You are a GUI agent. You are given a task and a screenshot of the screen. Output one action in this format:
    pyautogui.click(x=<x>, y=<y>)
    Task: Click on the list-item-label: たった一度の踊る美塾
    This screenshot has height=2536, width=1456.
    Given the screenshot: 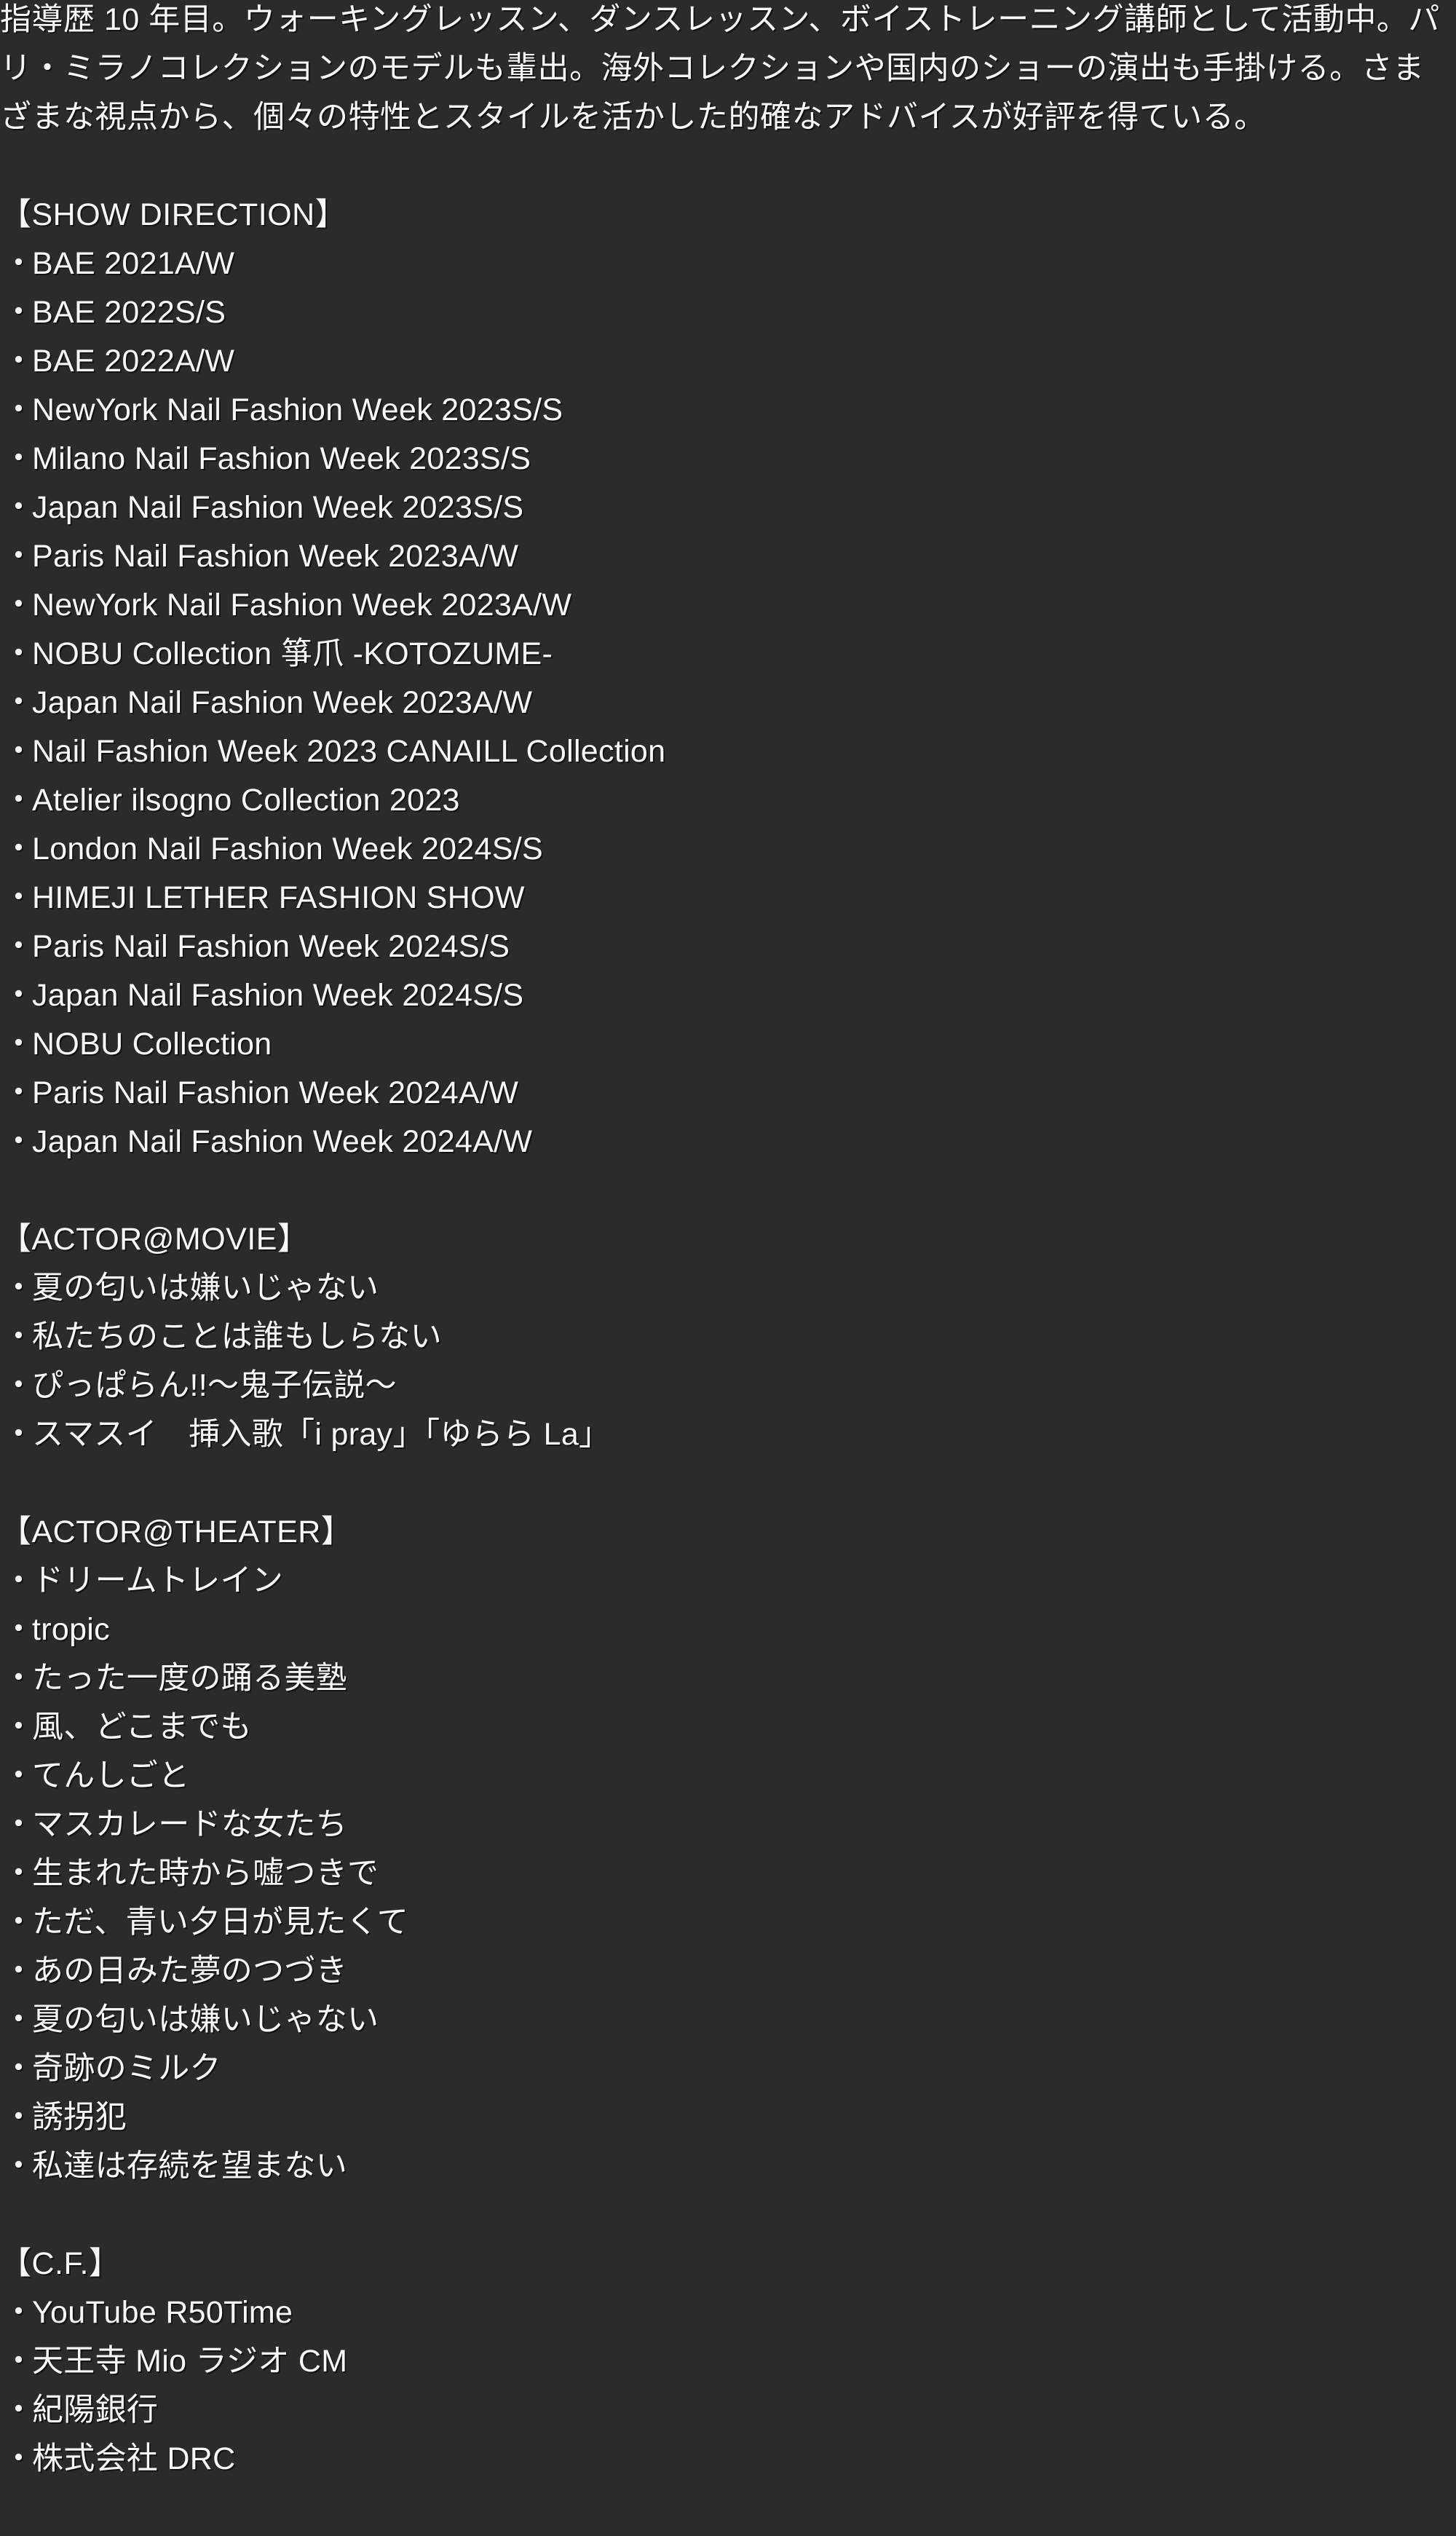 What is the action you would take?
    pyautogui.click(x=189, y=1678)
    